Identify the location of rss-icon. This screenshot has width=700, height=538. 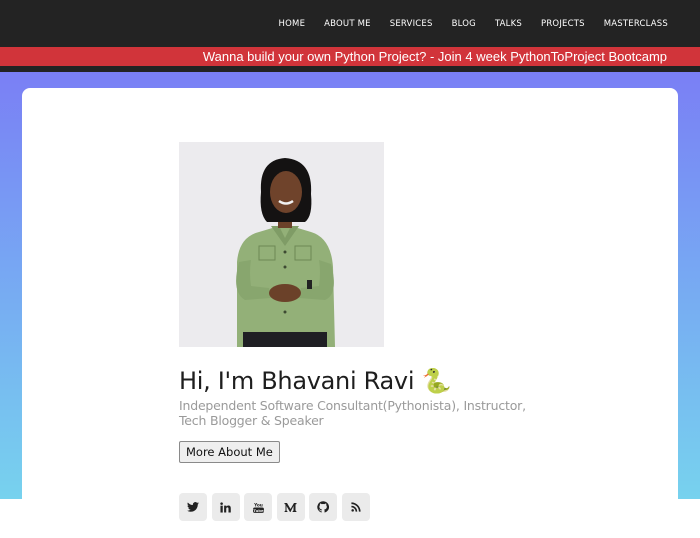
(355, 507).